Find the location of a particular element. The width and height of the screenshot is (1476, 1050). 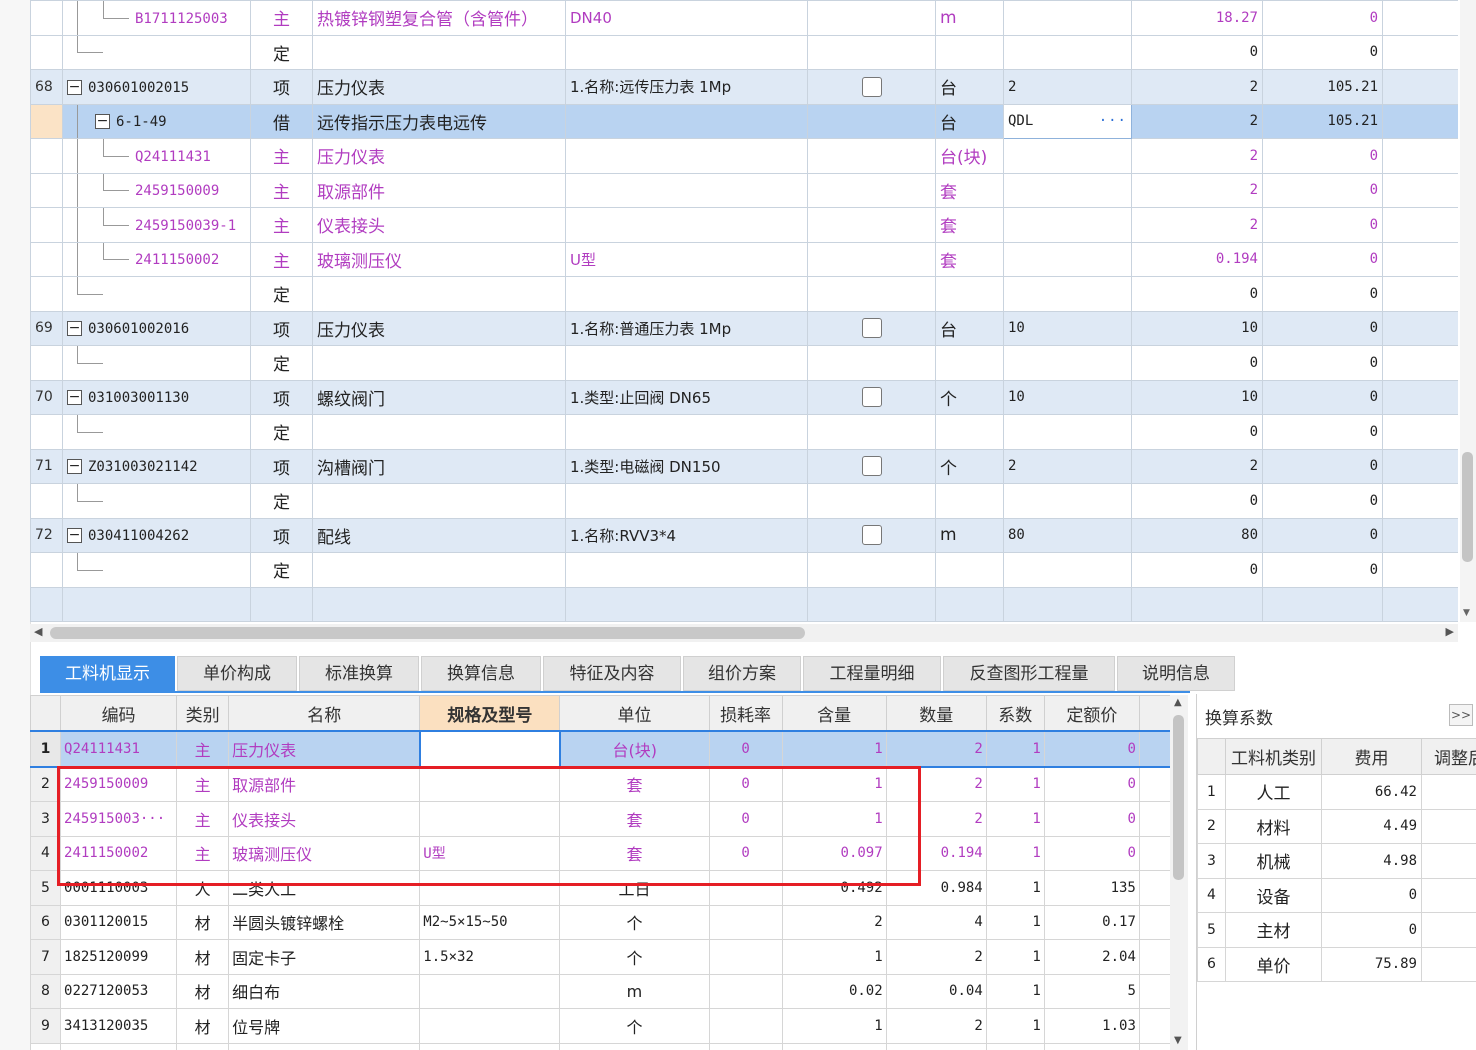

content-cell: 0.492 is located at coordinates (834, 888).